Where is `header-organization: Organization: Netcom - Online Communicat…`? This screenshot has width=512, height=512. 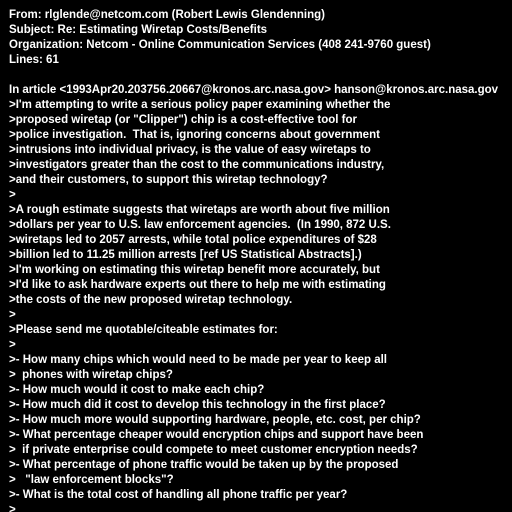
header-organization: Organization: Netcom - Online Communicat… is located at coordinates (220, 45).